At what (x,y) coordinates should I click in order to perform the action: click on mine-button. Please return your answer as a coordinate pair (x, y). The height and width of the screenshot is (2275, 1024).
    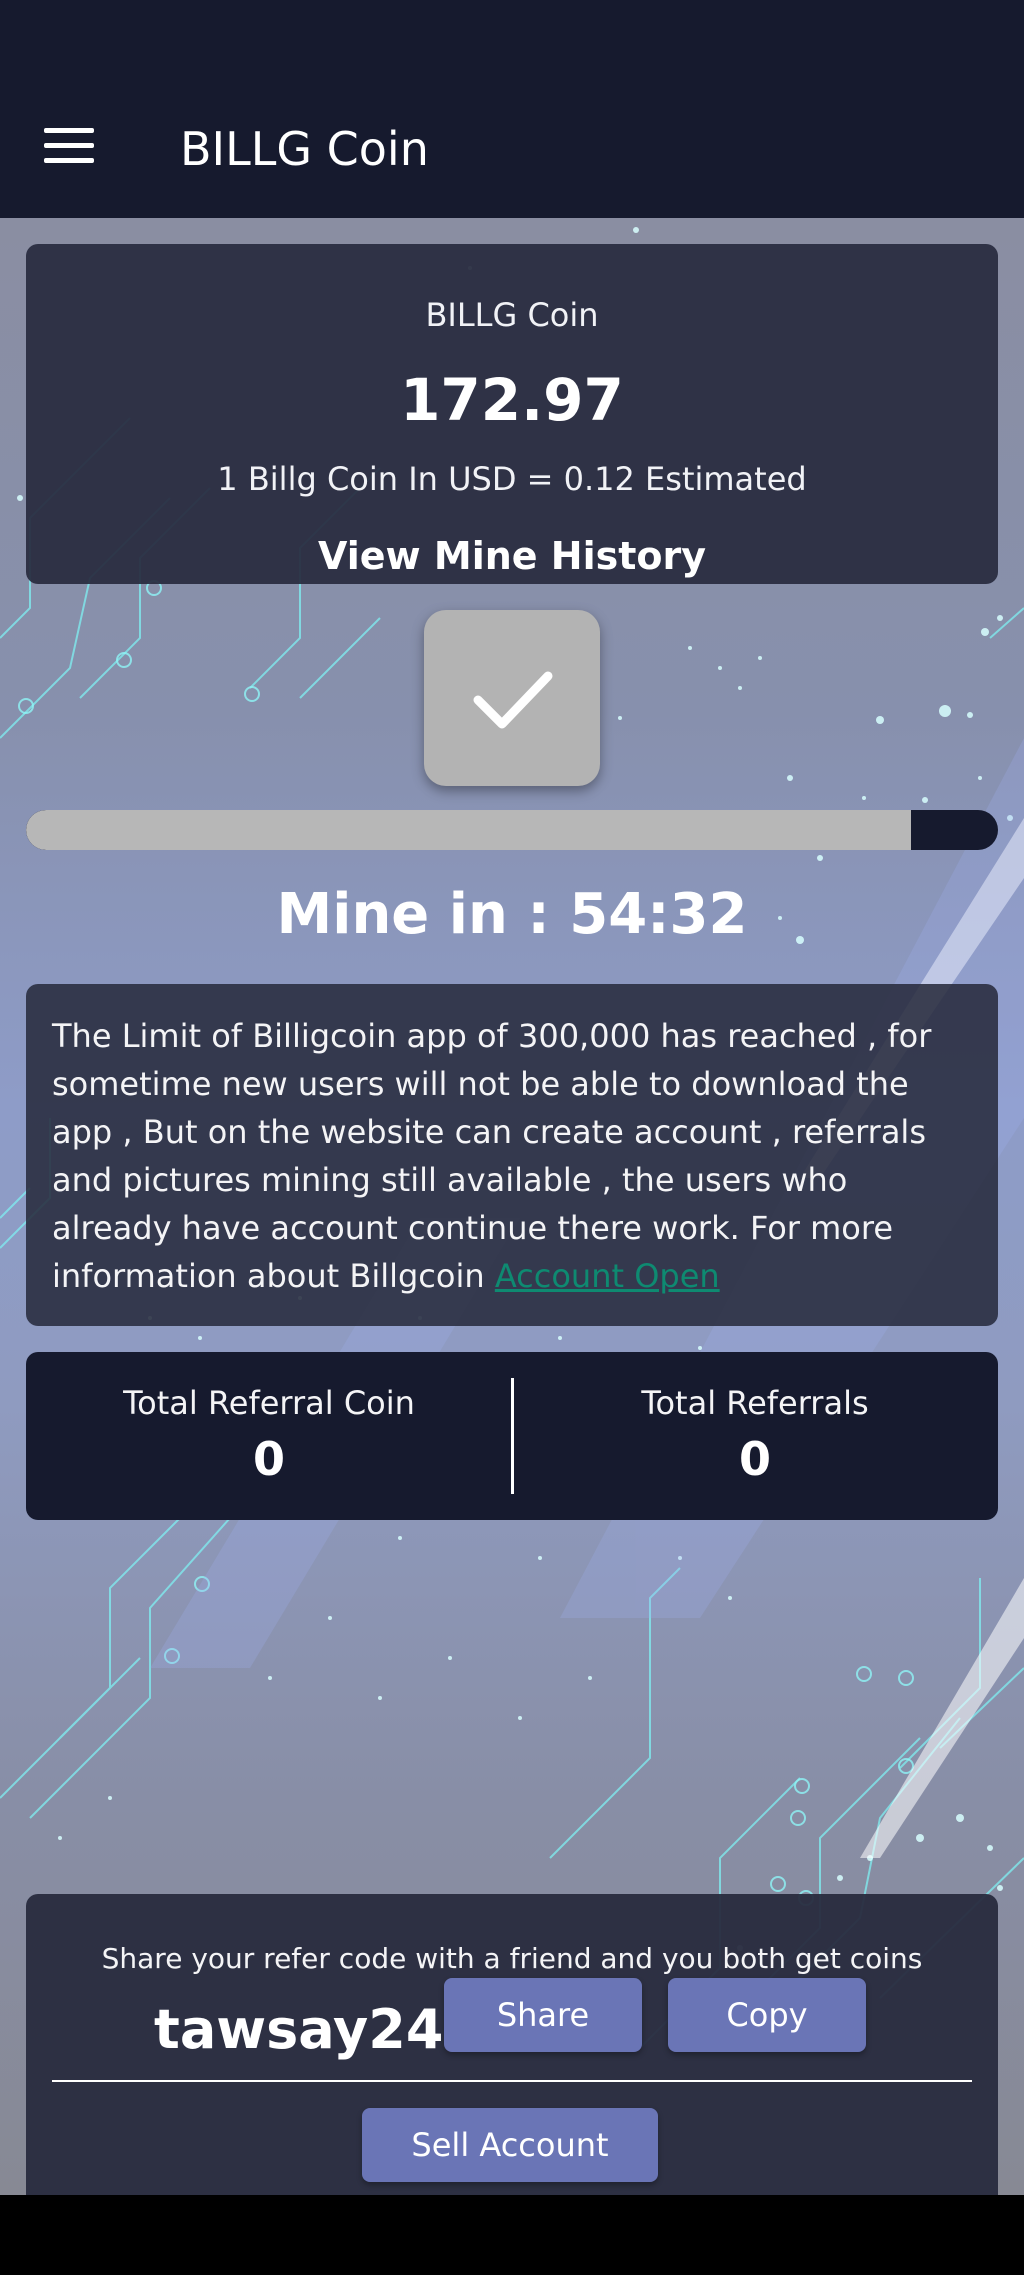
    Looking at the image, I should click on (512, 698).